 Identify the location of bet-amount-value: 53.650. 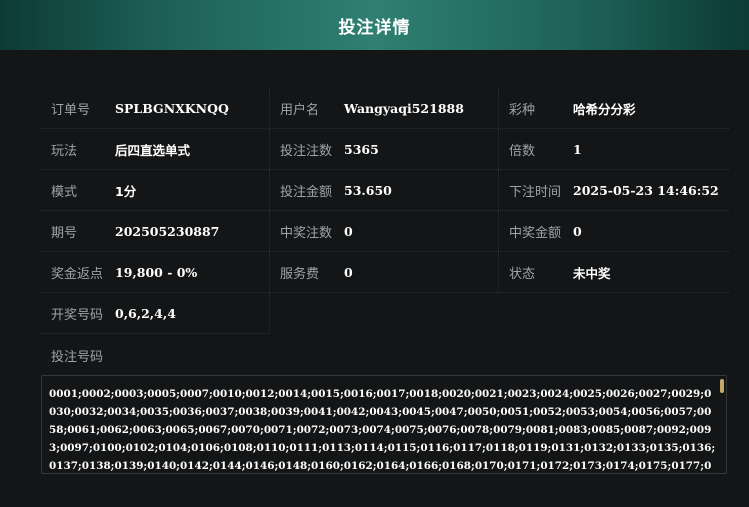
(368, 190).